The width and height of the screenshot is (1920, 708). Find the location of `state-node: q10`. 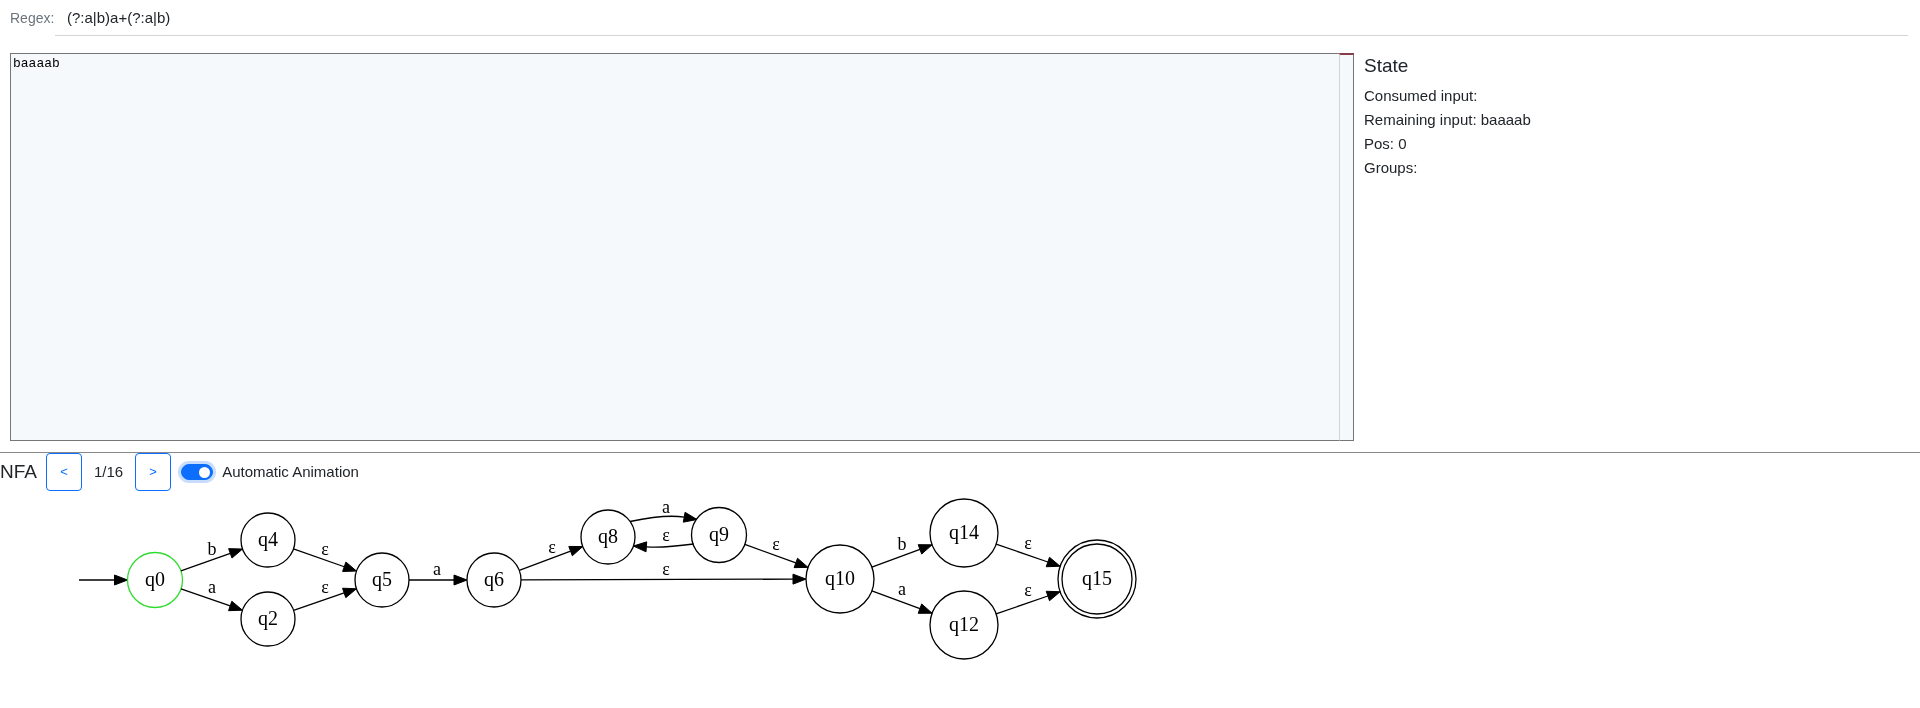

state-node: q10 is located at coordinates (840, 579).